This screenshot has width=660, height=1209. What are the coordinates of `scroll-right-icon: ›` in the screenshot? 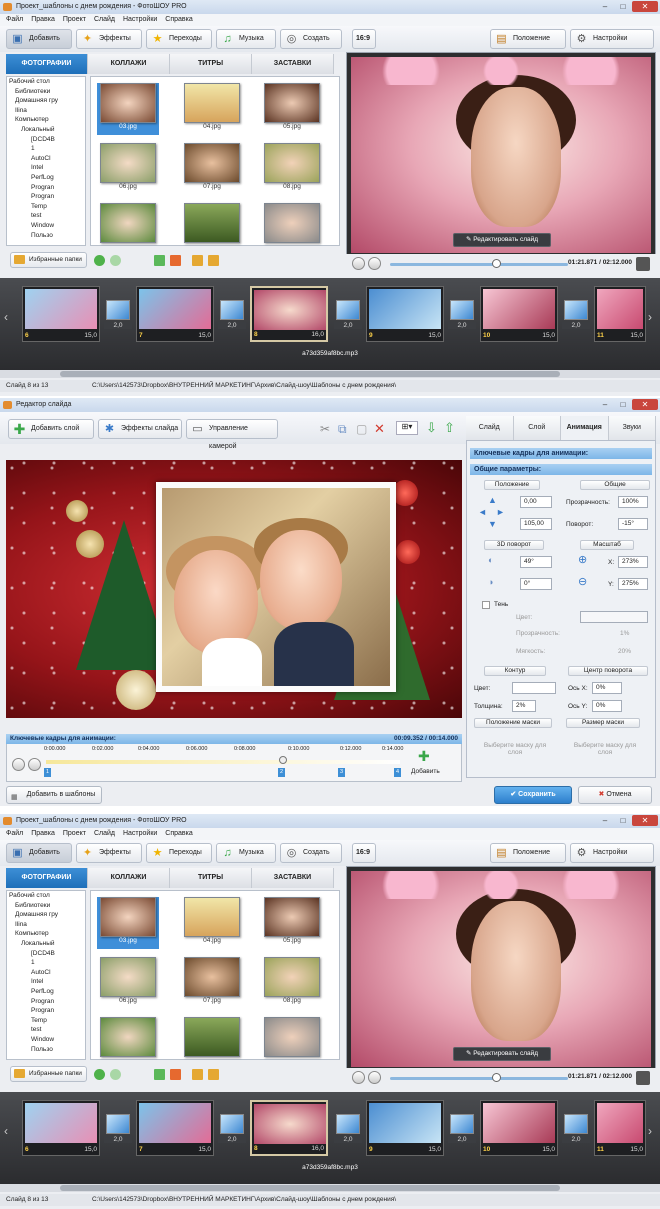 It's located at (650, 1131).